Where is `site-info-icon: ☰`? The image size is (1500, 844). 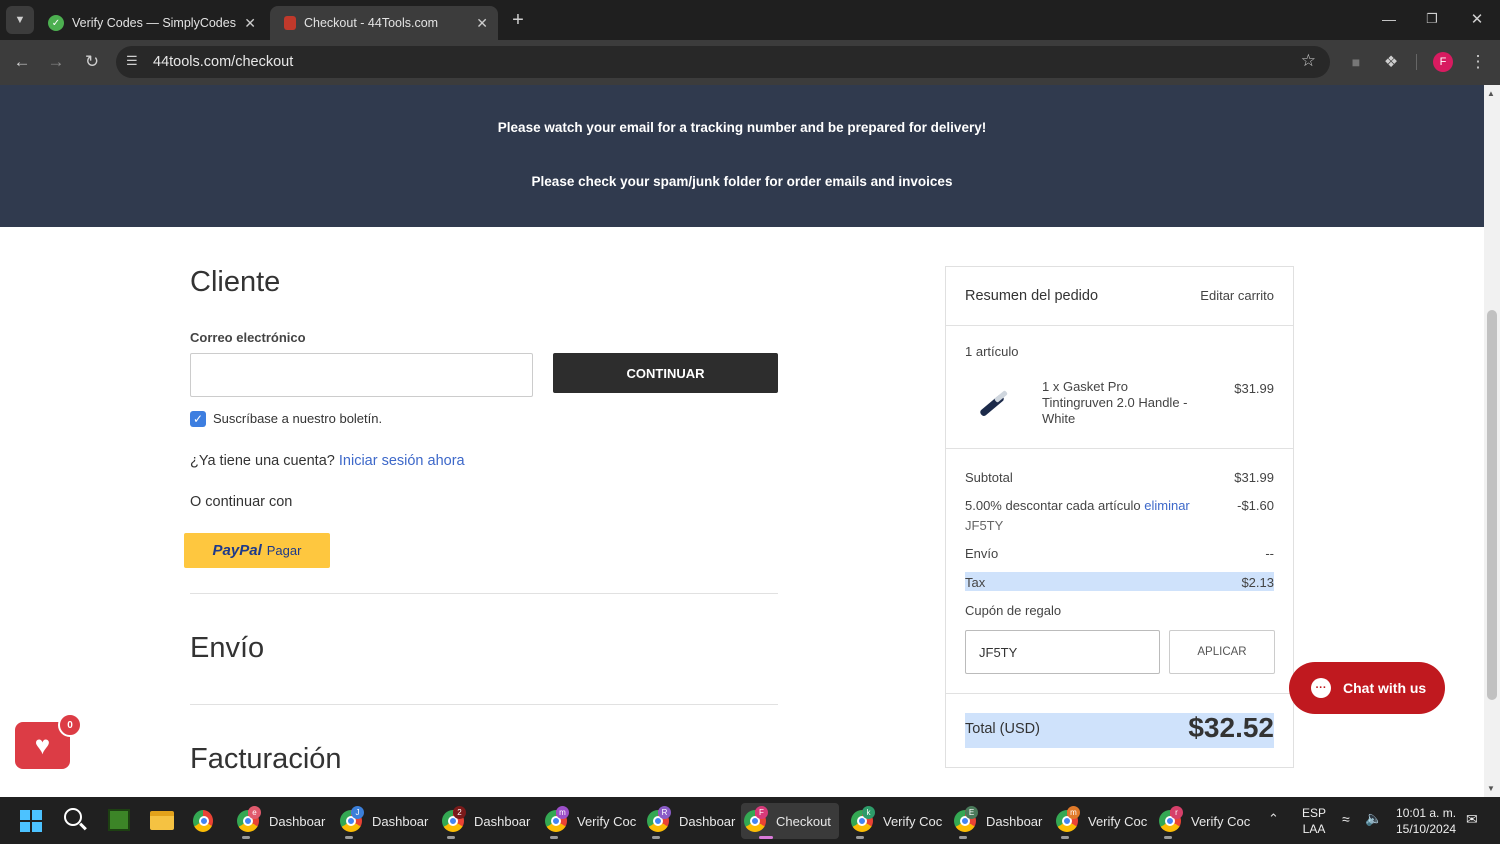 site-info-icon: ☰ is located at coordinates (132, 61).